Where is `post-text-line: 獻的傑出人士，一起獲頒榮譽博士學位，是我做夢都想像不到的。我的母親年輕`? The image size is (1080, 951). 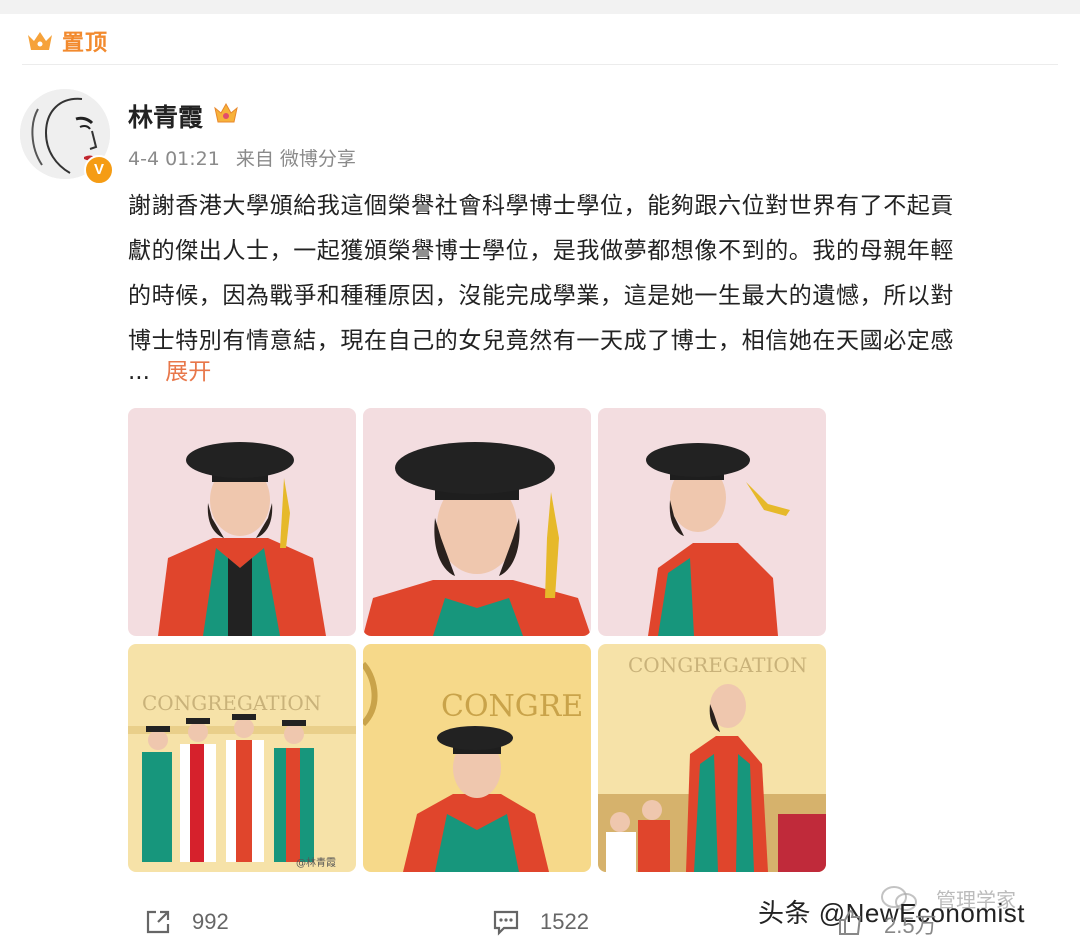 post-text-line: 獻的傑出人士，一起獲頒榮譽博士學位，是我做夢都想像不到的。我的母親年輕 is located at coordinates (541, 251).